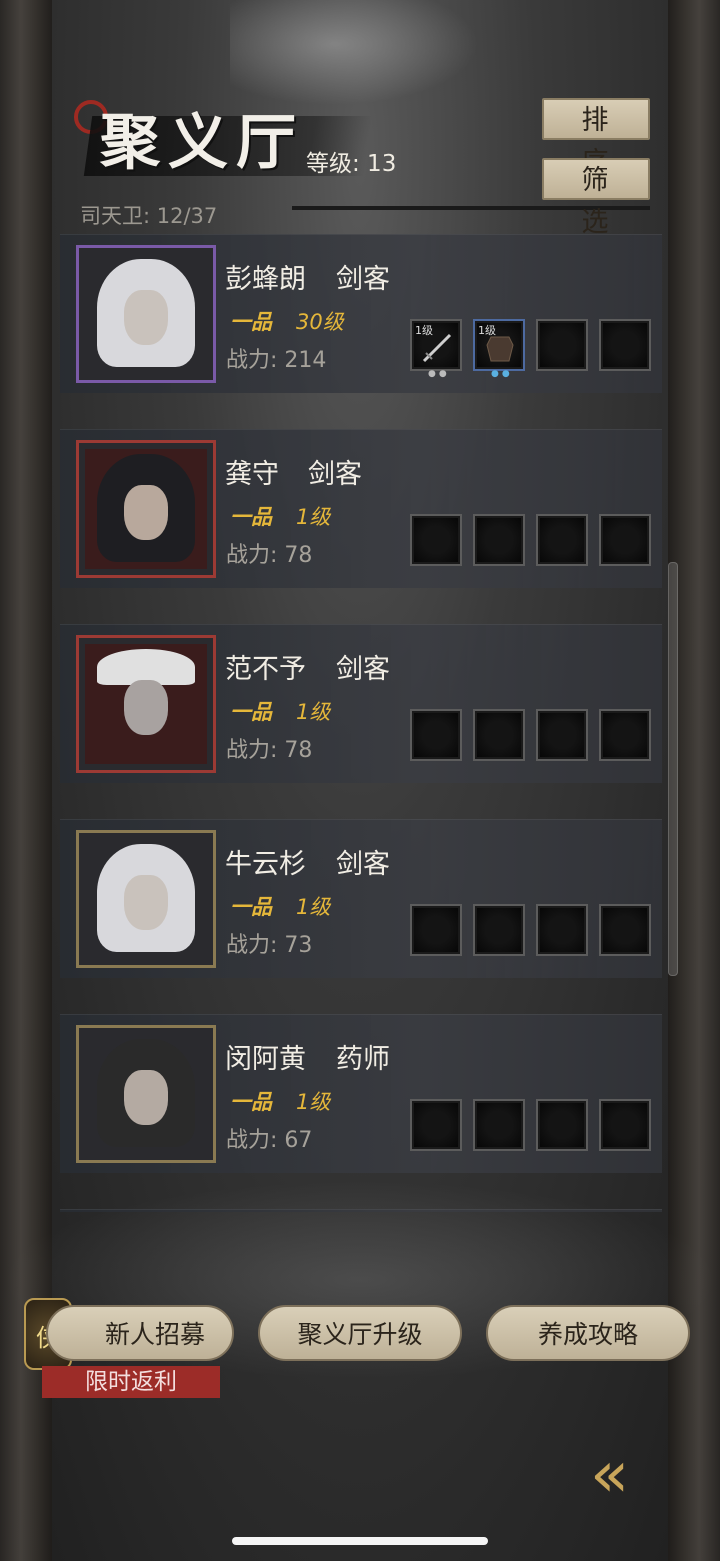  Describe the element at coordinates (265, 279) in the screenshot. I see `hero-name: 彭蜂朗` at that location.